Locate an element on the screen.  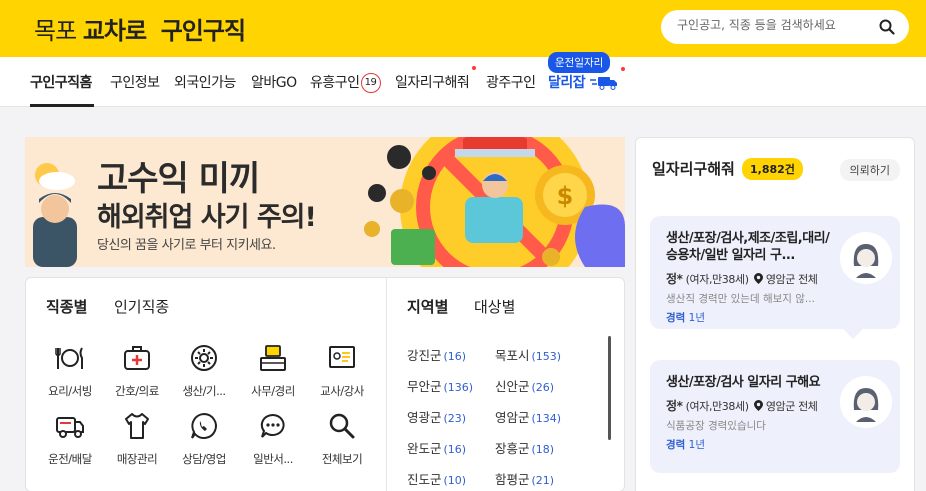
dining-icon is located at coordinates (69, 358).